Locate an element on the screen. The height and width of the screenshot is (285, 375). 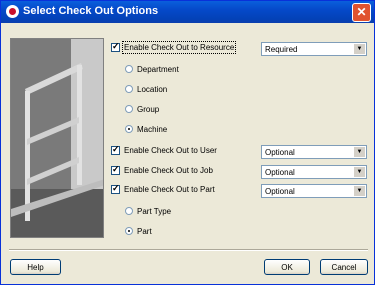
radio-group-button is located at coordinates (129, 109).